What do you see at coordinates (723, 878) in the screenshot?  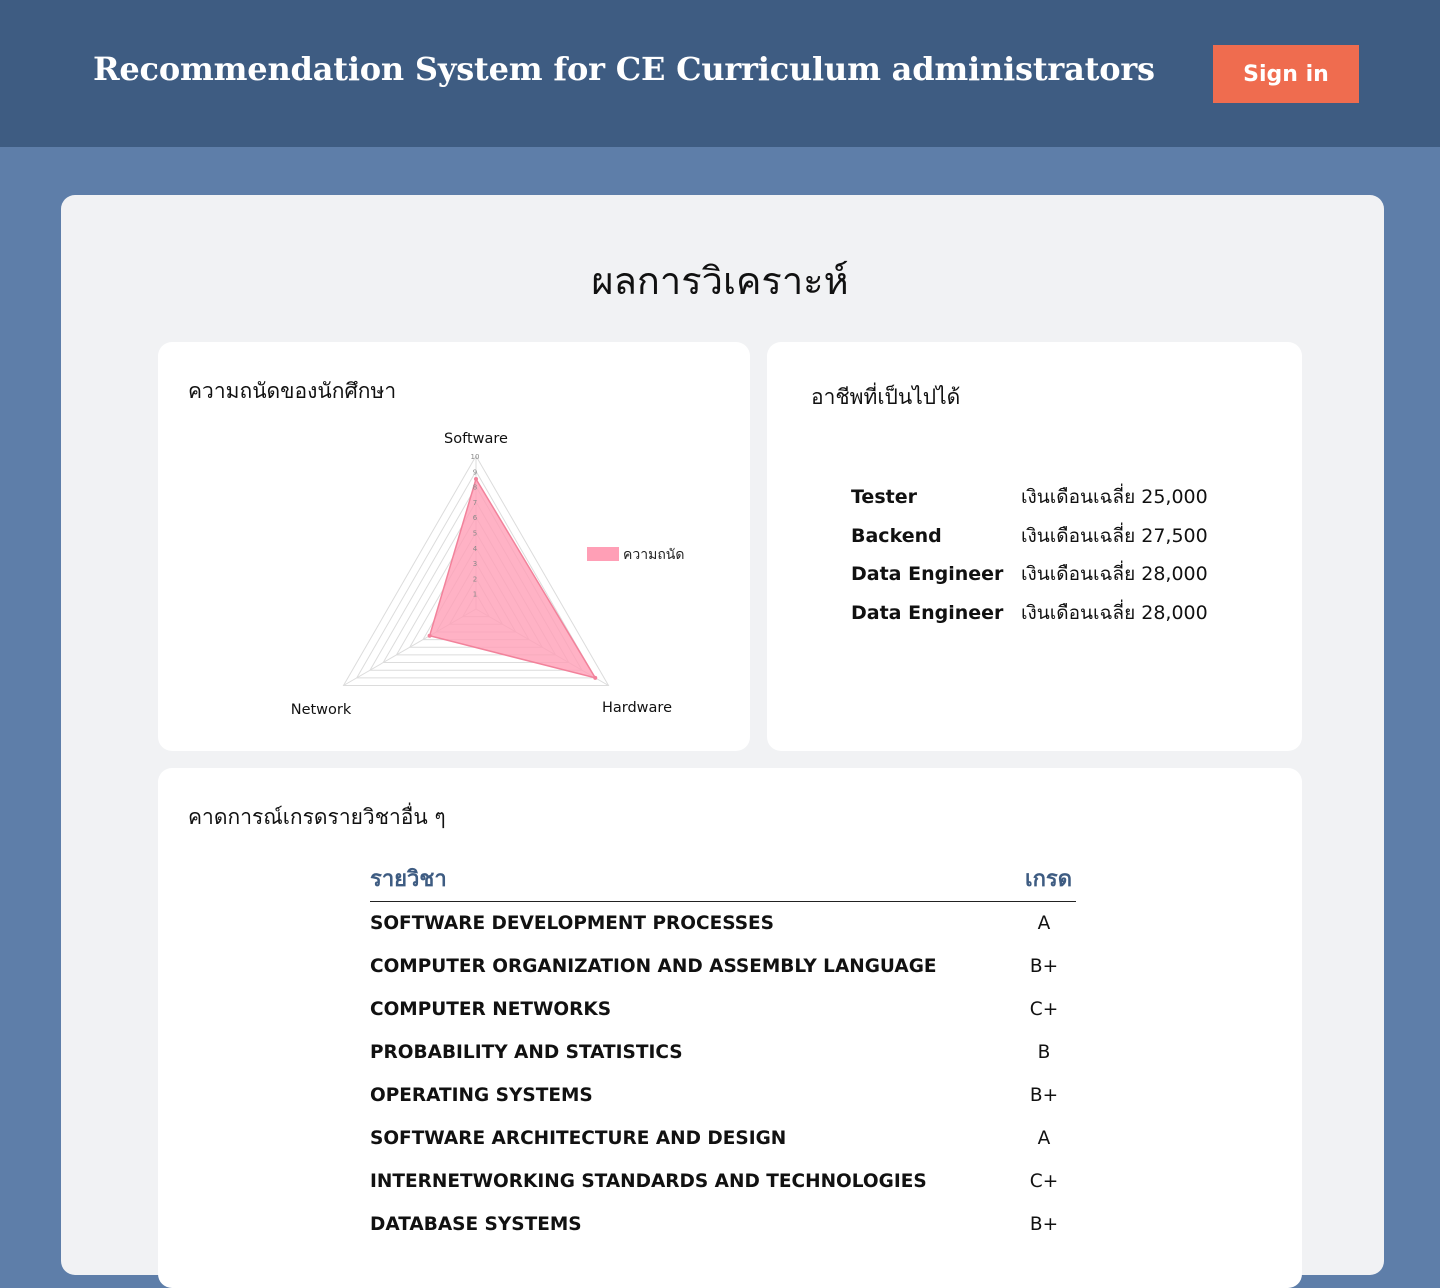 I see `grades-table-header: รายวิชา เกรด` at bounding box center [723, 878].